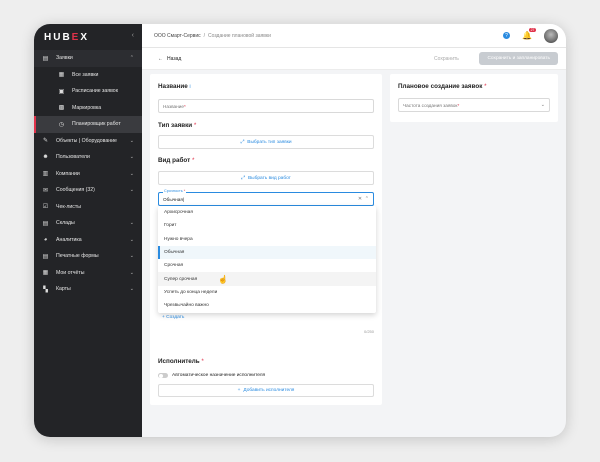  Describe the element at coordinates (45, 207) in the screenshot. I see `checklist-icon: ☑` at that location.